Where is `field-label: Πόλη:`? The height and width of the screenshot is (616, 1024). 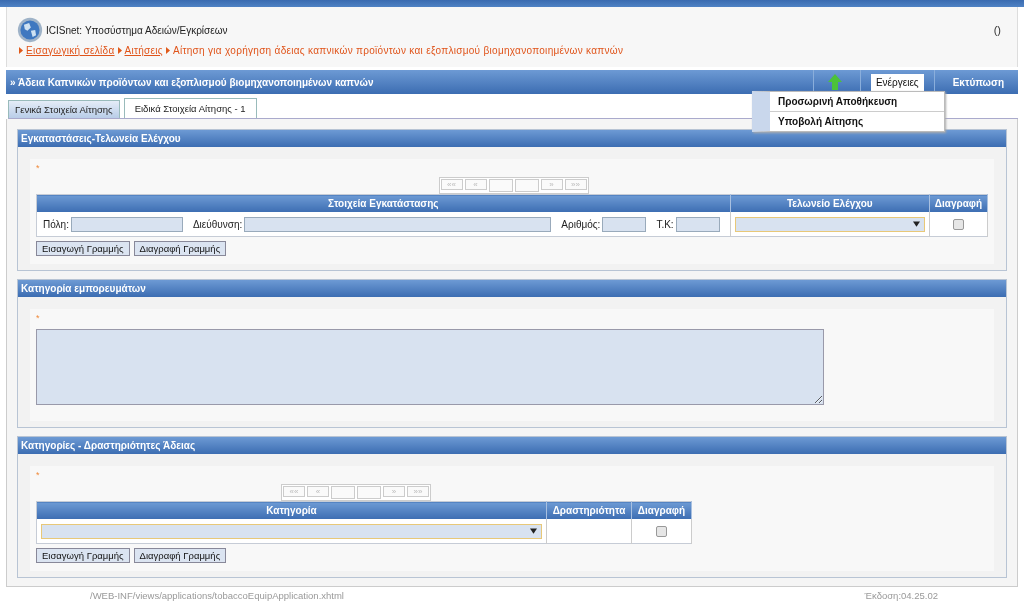
field-label: Πόλη: is located at coordinates (56, 224).